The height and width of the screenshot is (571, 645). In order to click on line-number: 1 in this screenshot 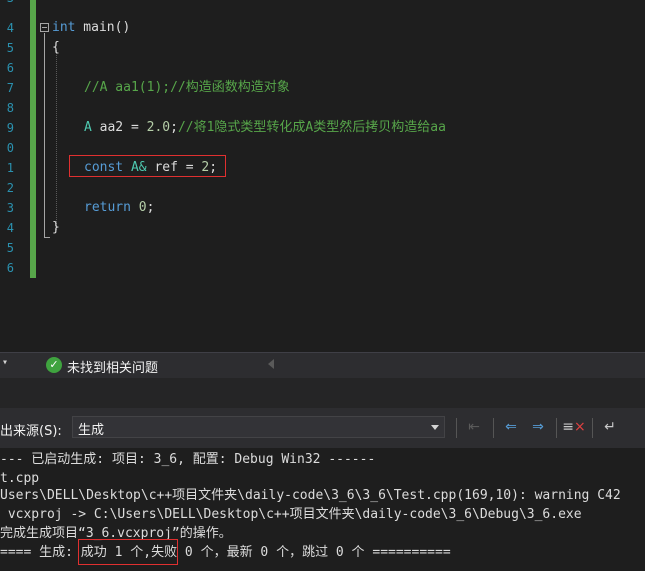, I will do `click(10, 168)`.